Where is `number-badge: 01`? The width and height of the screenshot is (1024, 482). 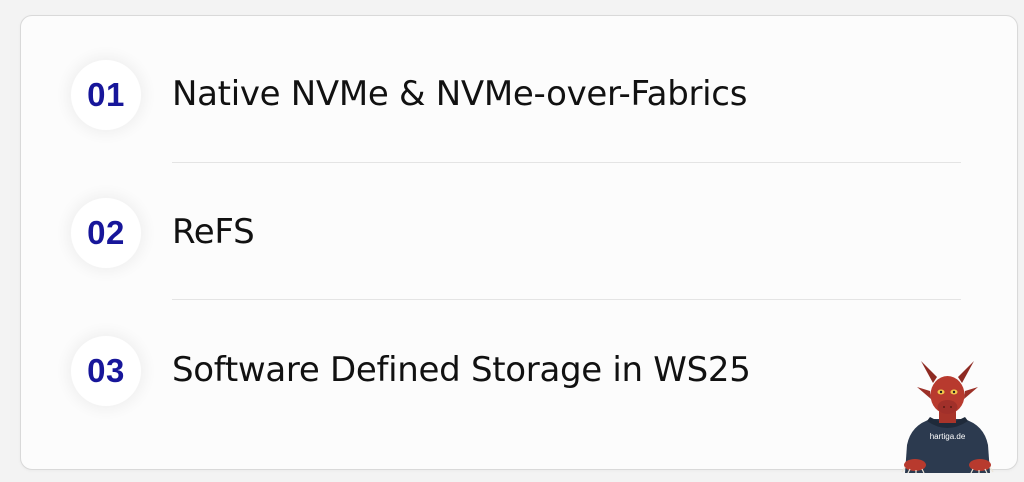
number-badge: 01 is located at coordinates (106, 95).